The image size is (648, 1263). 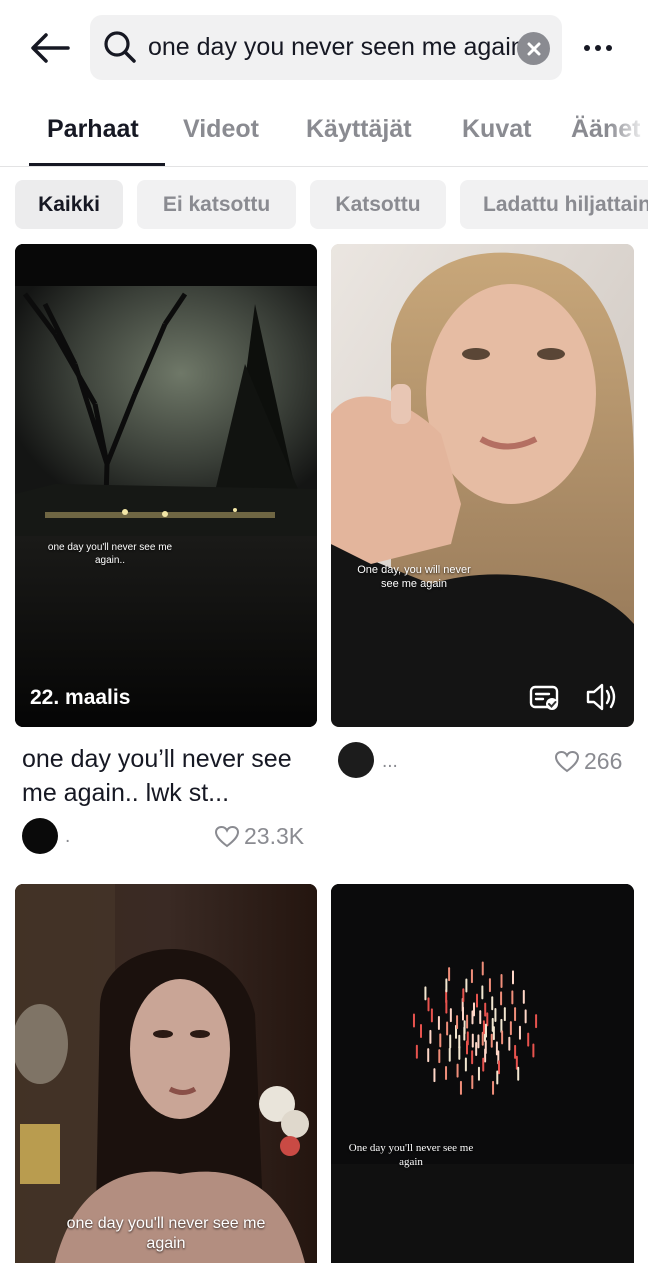 I want to click on top-bar, so click(x=324, y=47).